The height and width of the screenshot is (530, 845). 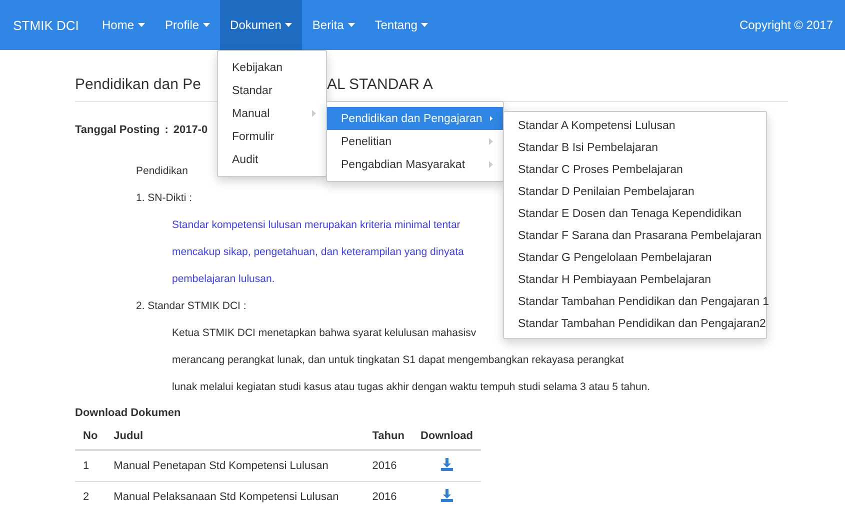 What do you see at coordinates (191, 306) in the screenshot?
I see `body-text: 2. Standar STMIK DCI :` at bounding box center [191, 306].